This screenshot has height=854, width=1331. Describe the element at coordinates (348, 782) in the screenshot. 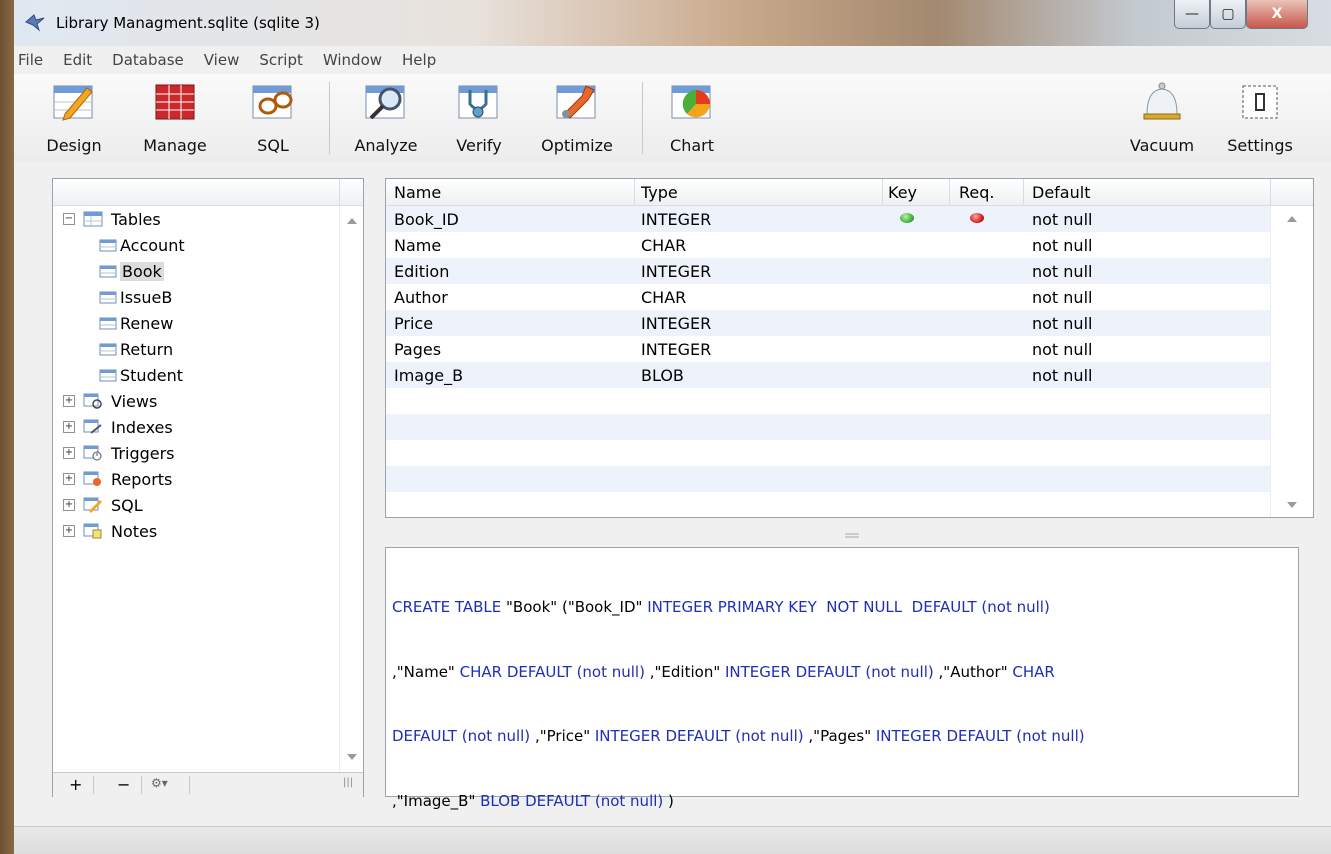

I see `resize-grip-icon: |||` at that location.